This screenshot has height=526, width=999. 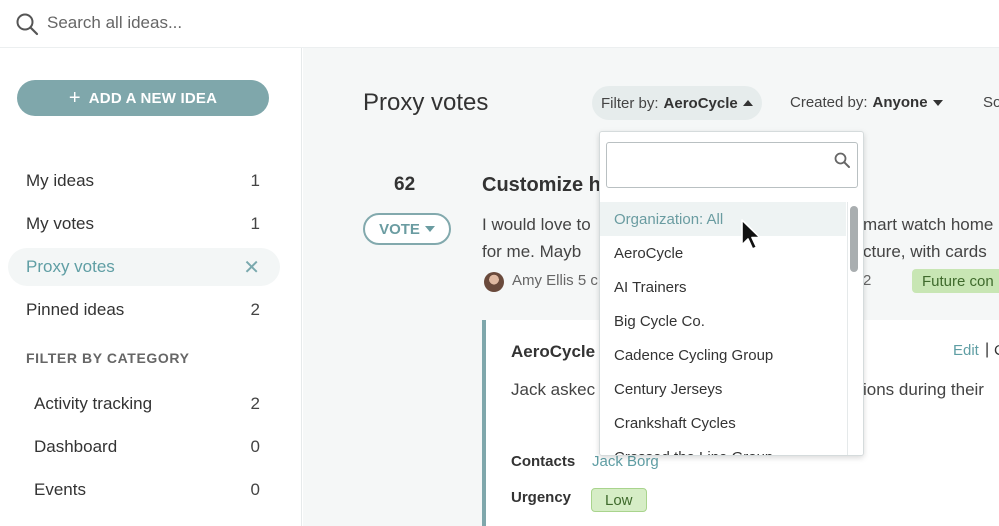 What do you see at coordinates (751, 234) in the screenshot?
I see `mouse-cursor-icon` at bounding box center [751, 234].